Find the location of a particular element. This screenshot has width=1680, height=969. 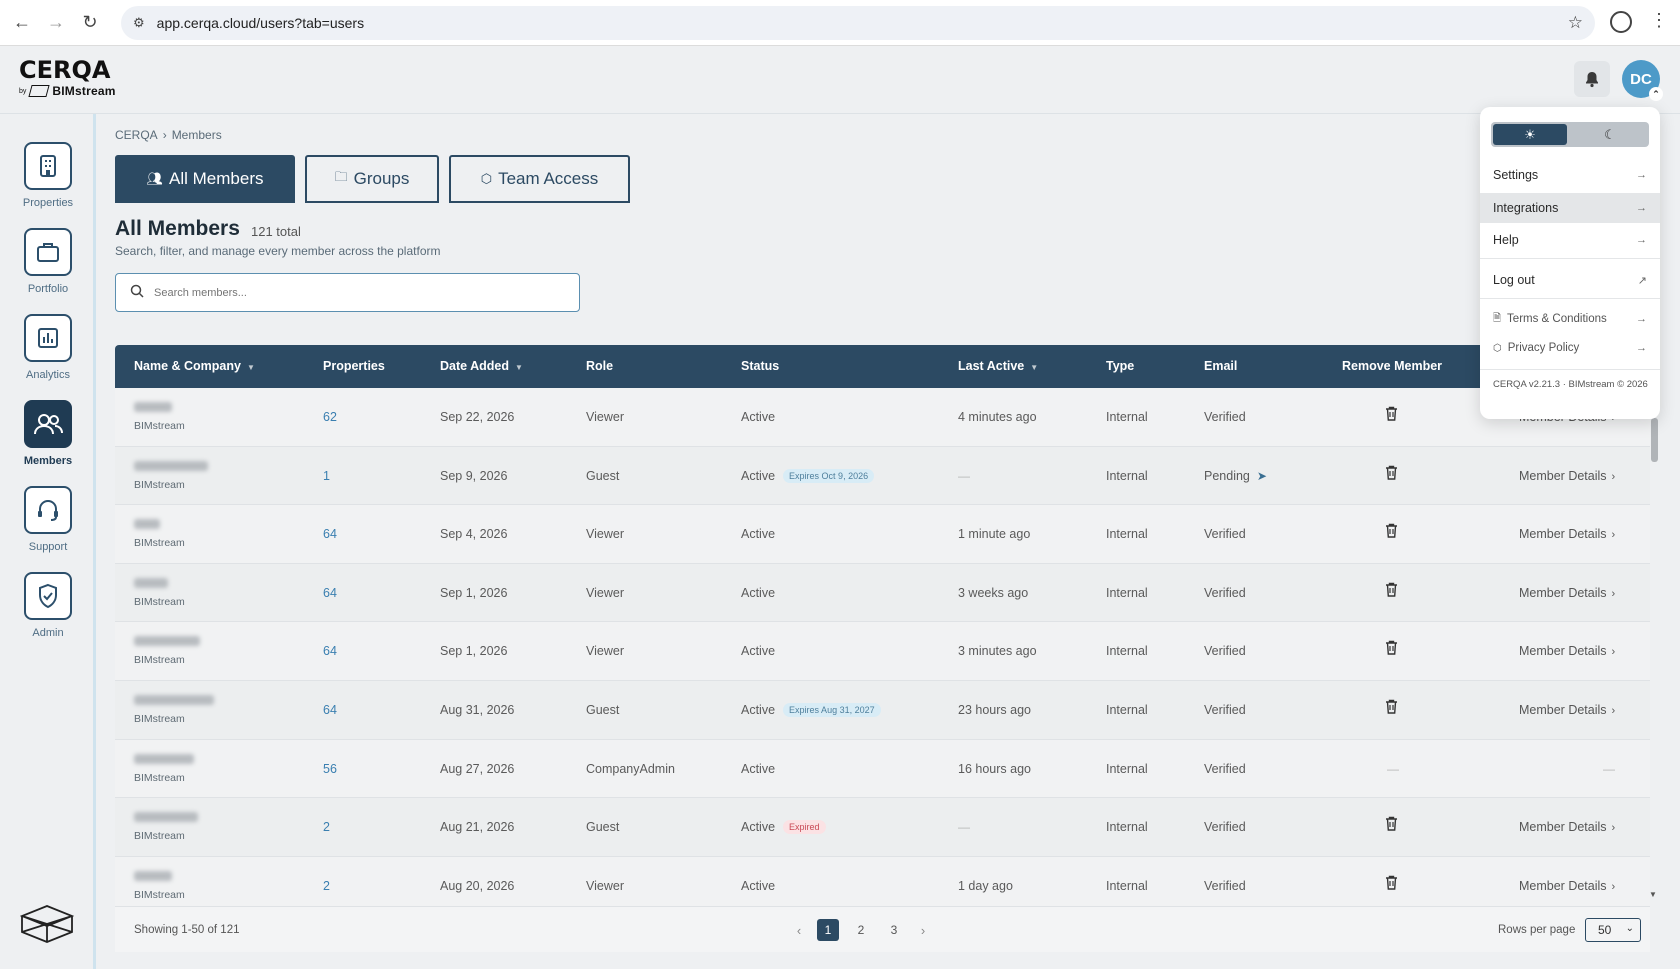

sidebar-item-portfolio: Portfolio is located at coordinates (48, 261).